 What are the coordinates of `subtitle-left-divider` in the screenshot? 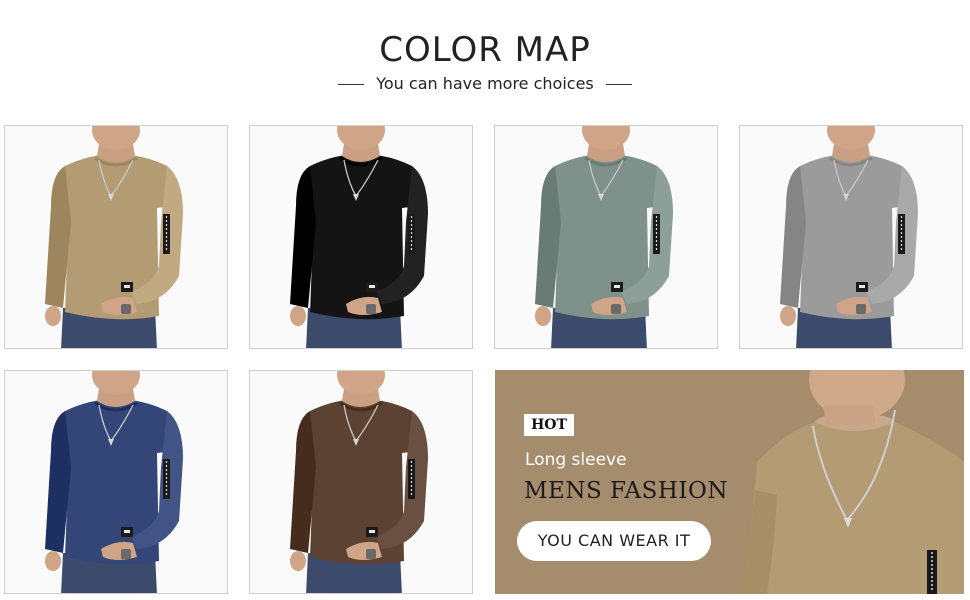 It's located at (351, 84).